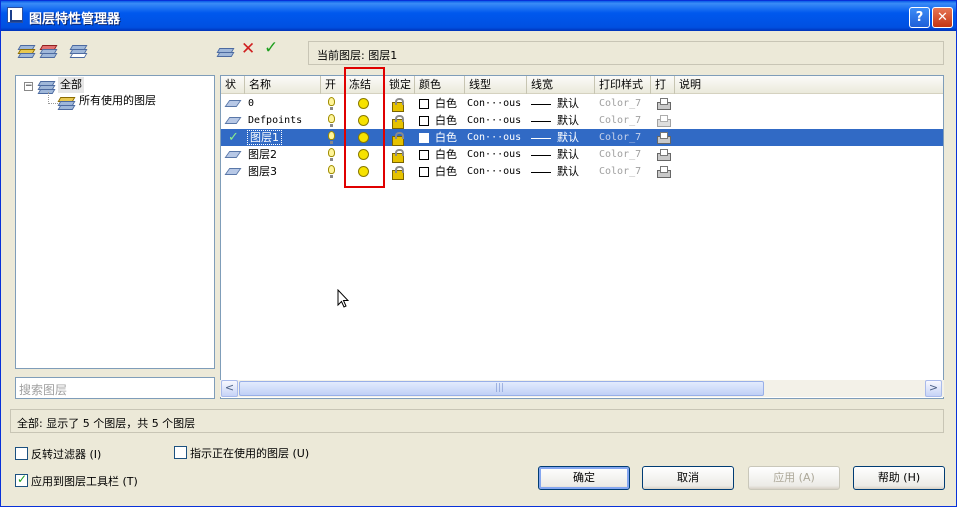 This screenshot has width=957, height=507. Describe the element at coordinates (496, 85) in the screenshot. I see `column-linetype: 线型` at that location.